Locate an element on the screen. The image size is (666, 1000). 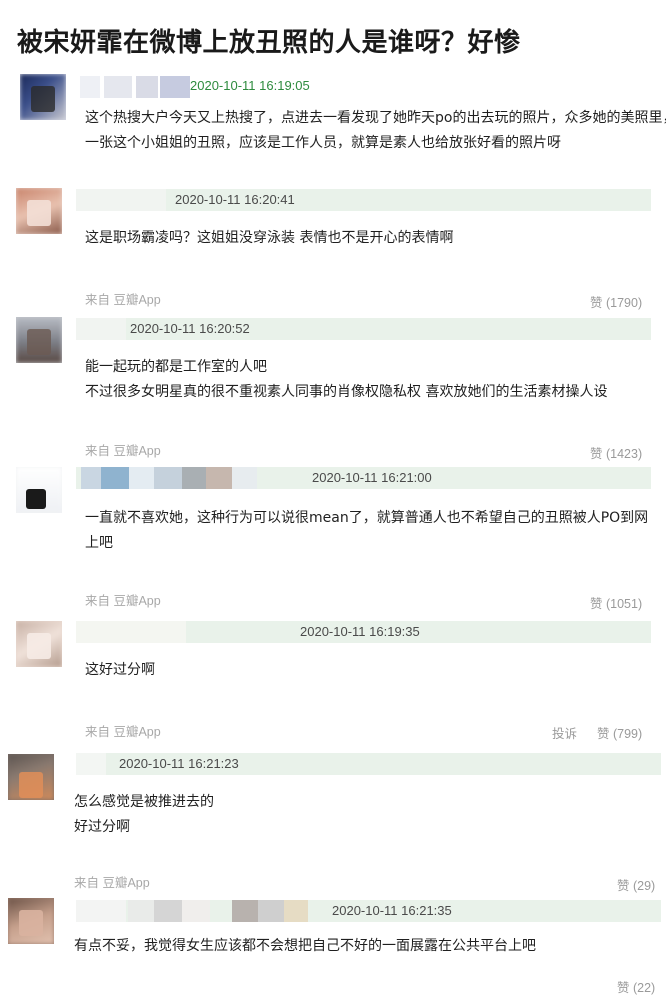
comment-text-line: 有点不妥，我觉得女生应该都不会想把自己不好的一面展露在公共平台上吧 is located at coordinates (305, 946).